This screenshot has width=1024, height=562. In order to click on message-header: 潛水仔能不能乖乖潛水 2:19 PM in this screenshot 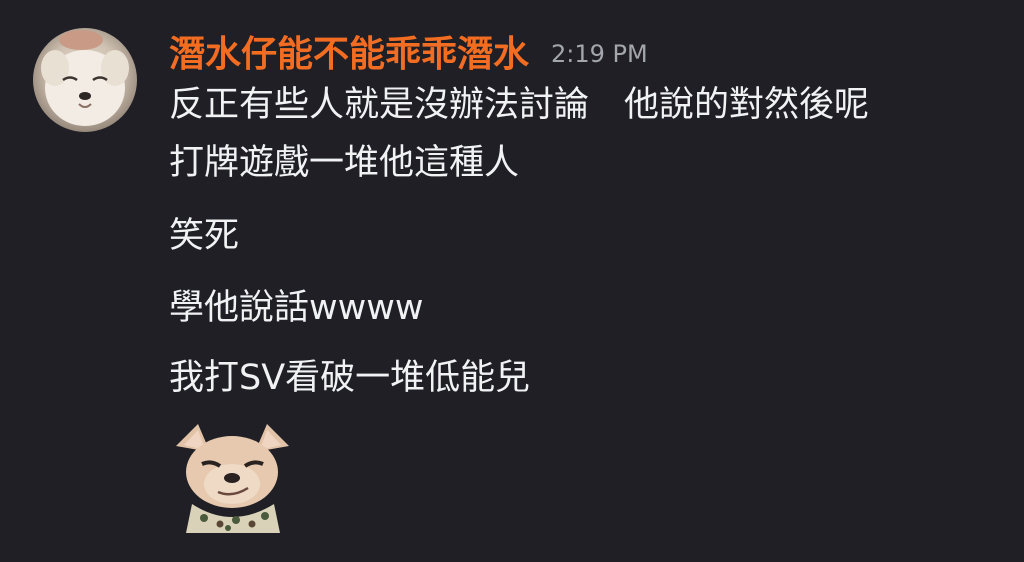, I will do `click(408, 51)`.